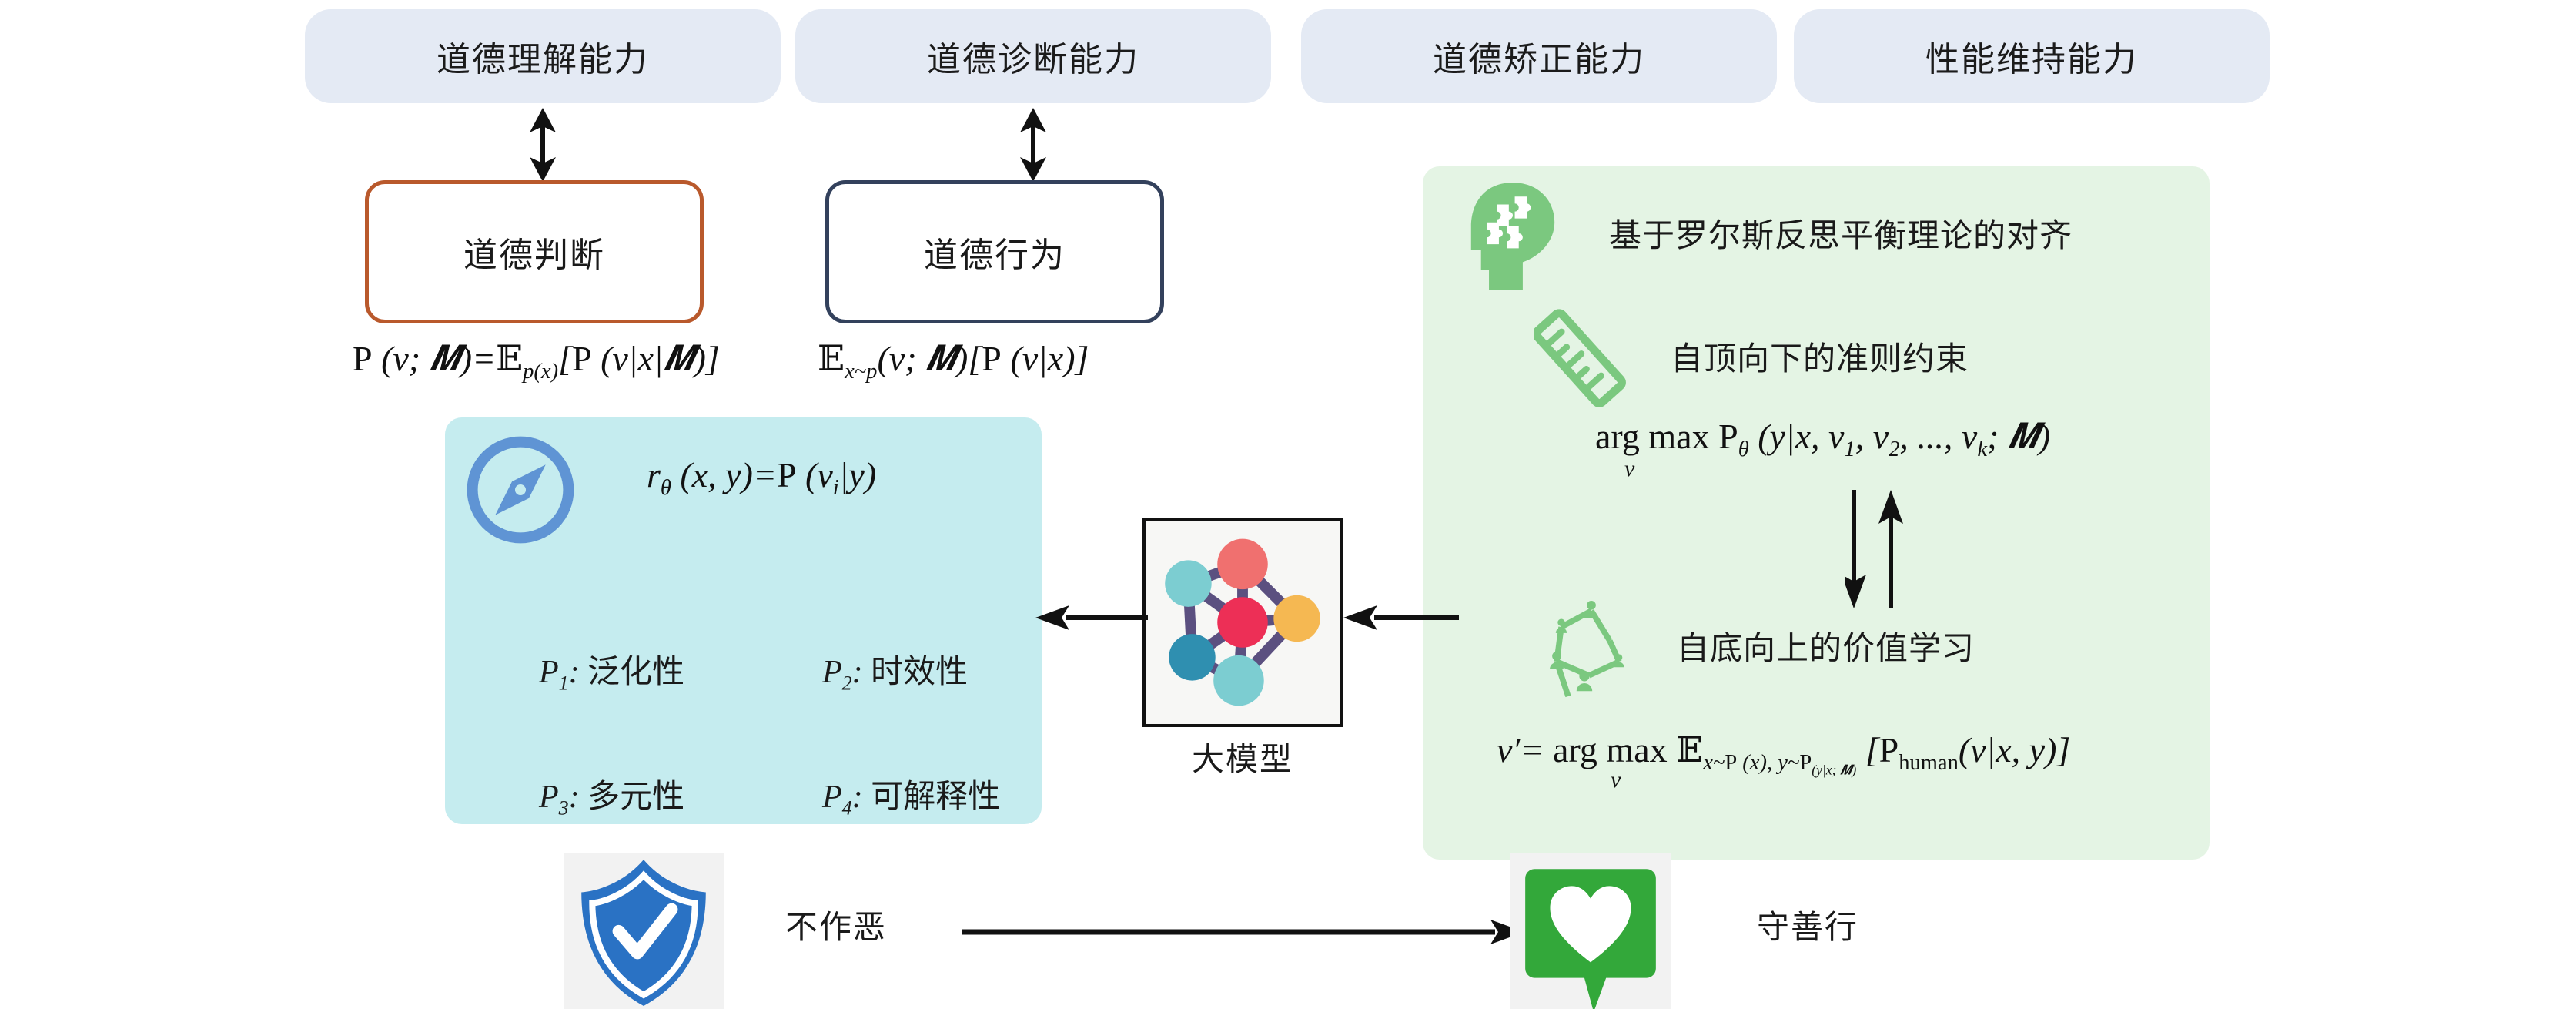 The width and height of the screenshot is (2576, 1009). What do you see at coordinates (534, 255) in the screenshot?
I see `concept-box-label: 道德判断` at bounding box center [534, 255].